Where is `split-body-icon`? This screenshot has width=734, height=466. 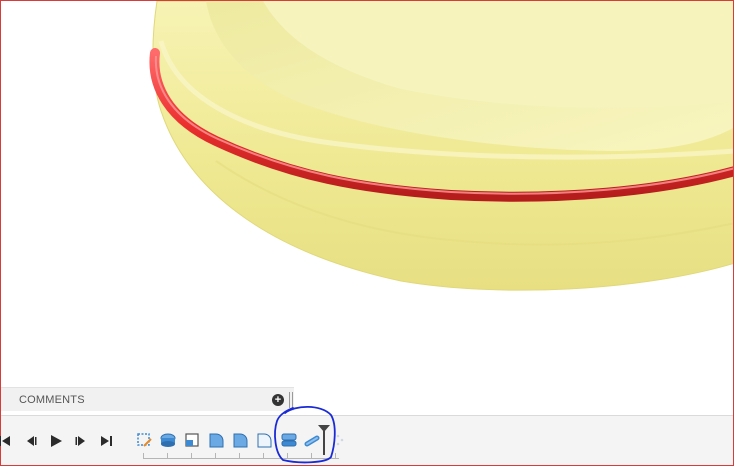
split-body-icon is located at coordinates (192, 440).